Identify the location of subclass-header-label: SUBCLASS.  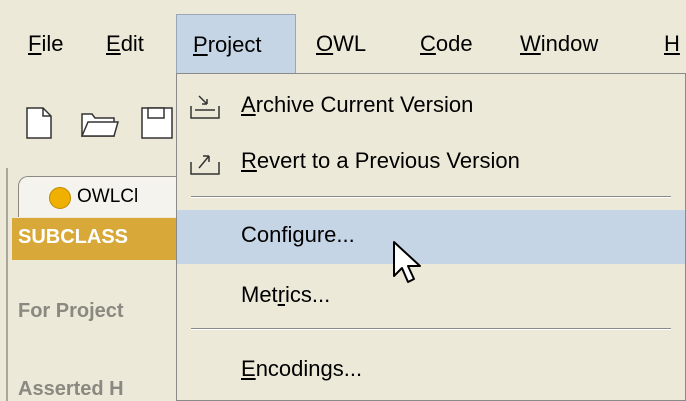
(73, 237).